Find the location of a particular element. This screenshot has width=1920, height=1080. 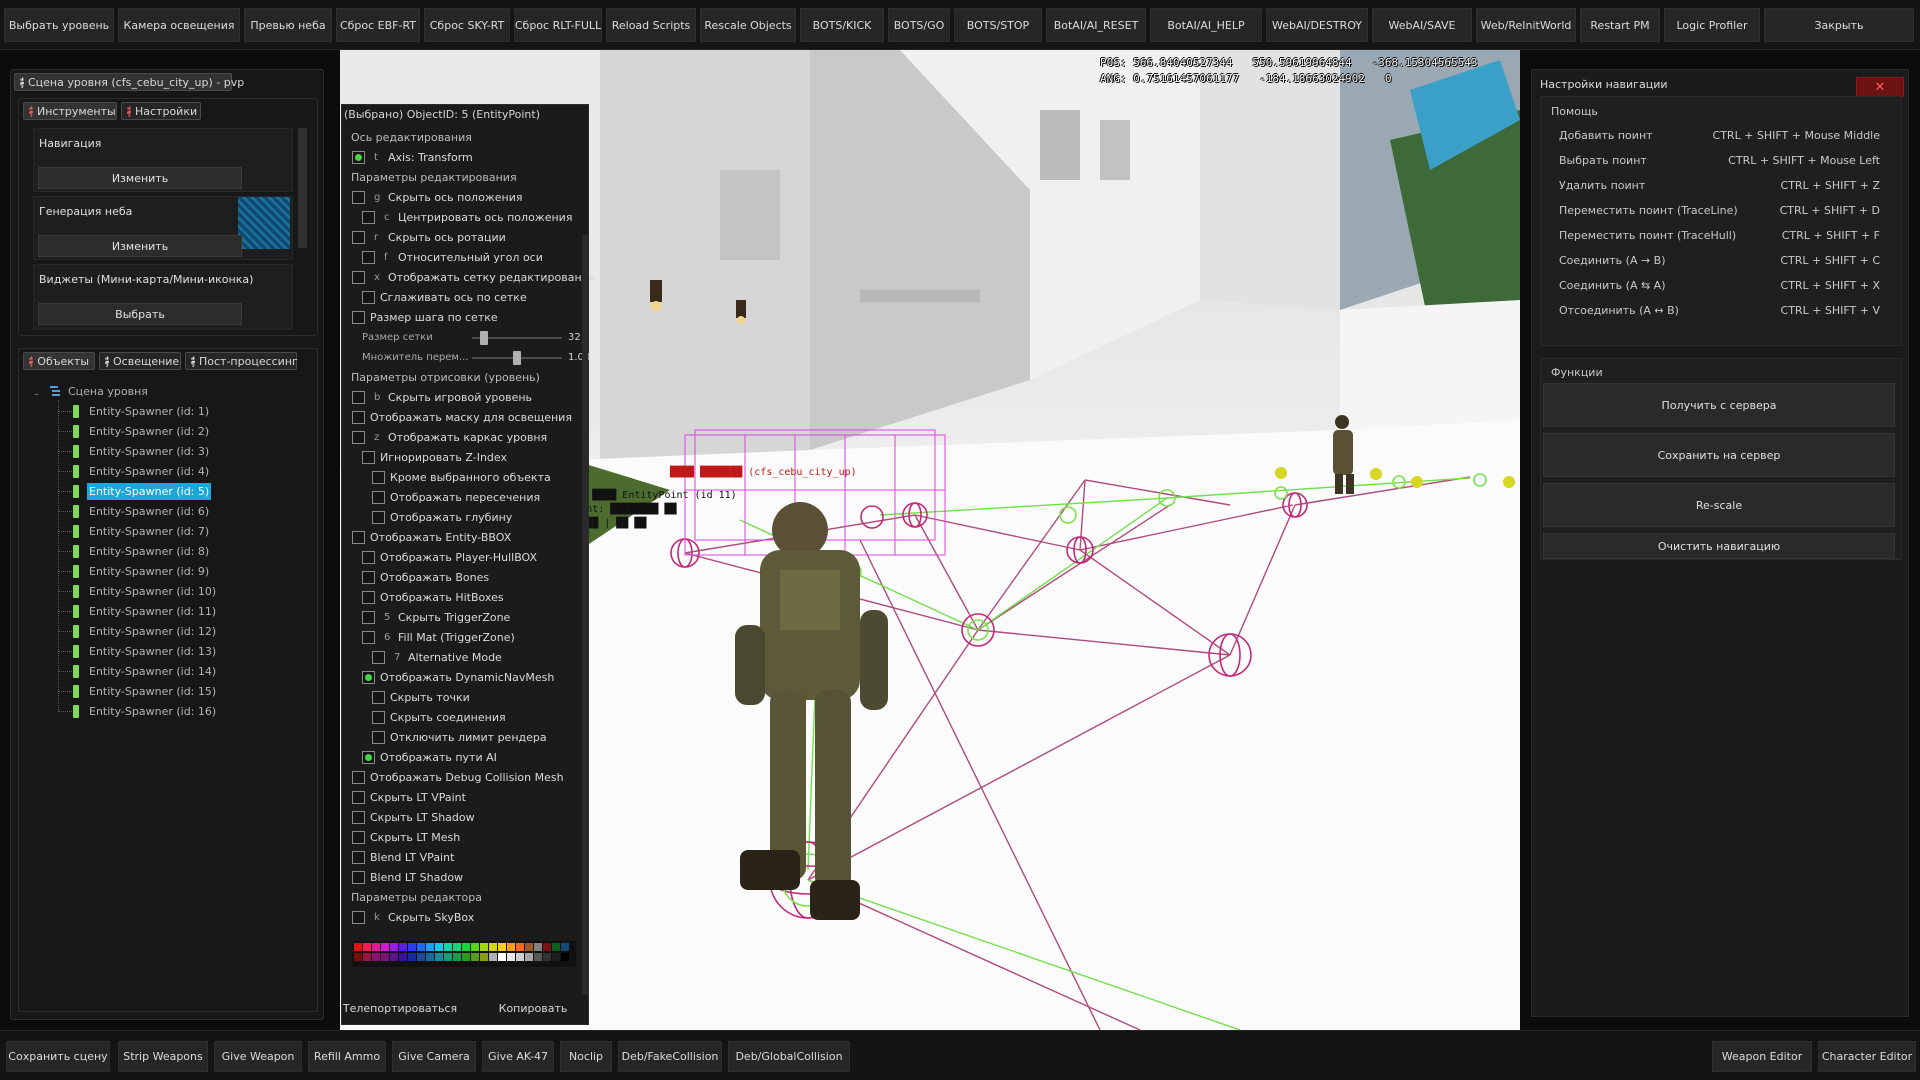

props-option-row: Отображать пути AI is located at coordinates (465, 757).